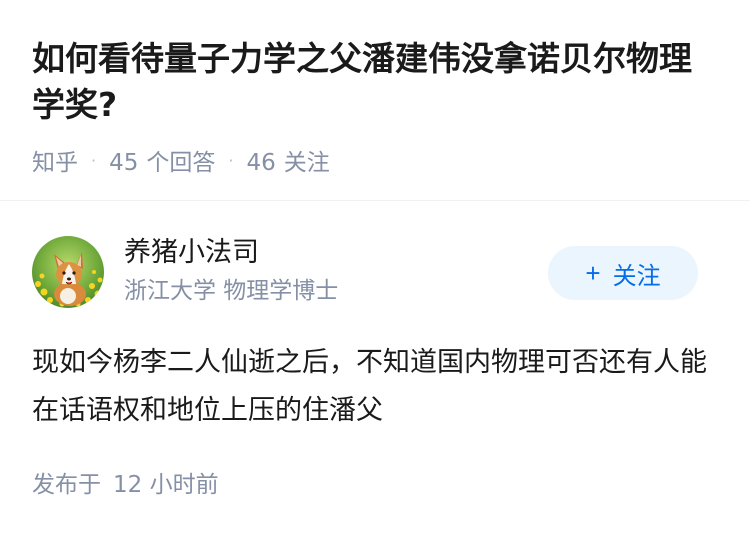 The height and width of the screenshot is (538, 750). I want to click on answer-timestamp: 发布于 12 小时前, so click(125, 485).